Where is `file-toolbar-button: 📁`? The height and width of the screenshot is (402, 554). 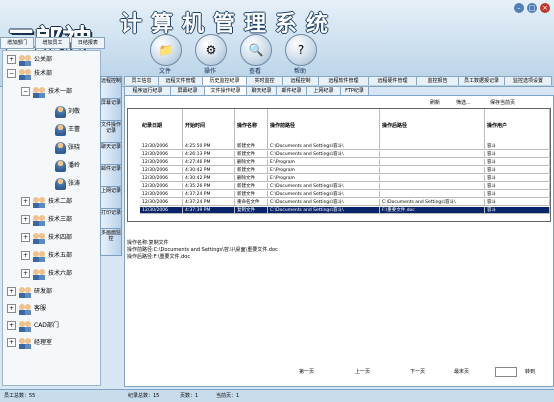
file-toolbar-button: 📁 is located at coordinates (166, 50).